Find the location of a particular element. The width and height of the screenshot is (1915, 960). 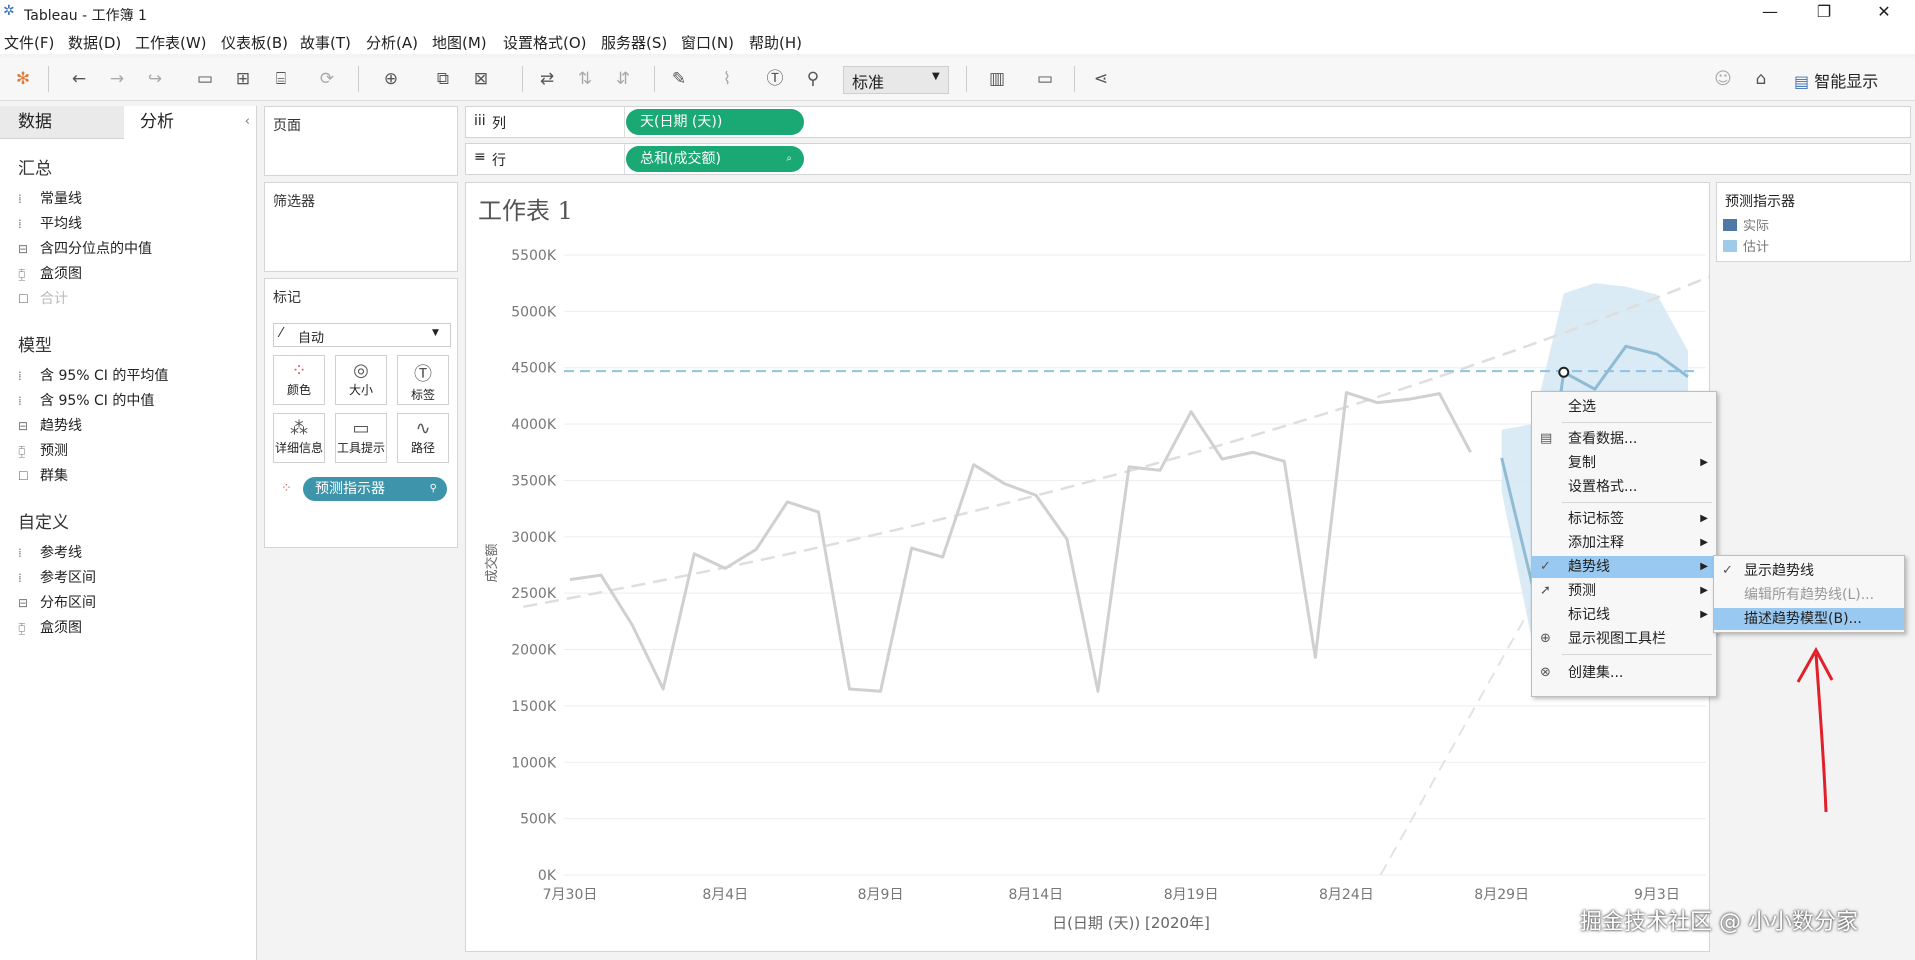

color-button: ⁘ 颜色 is located at coordinates (299, 380).